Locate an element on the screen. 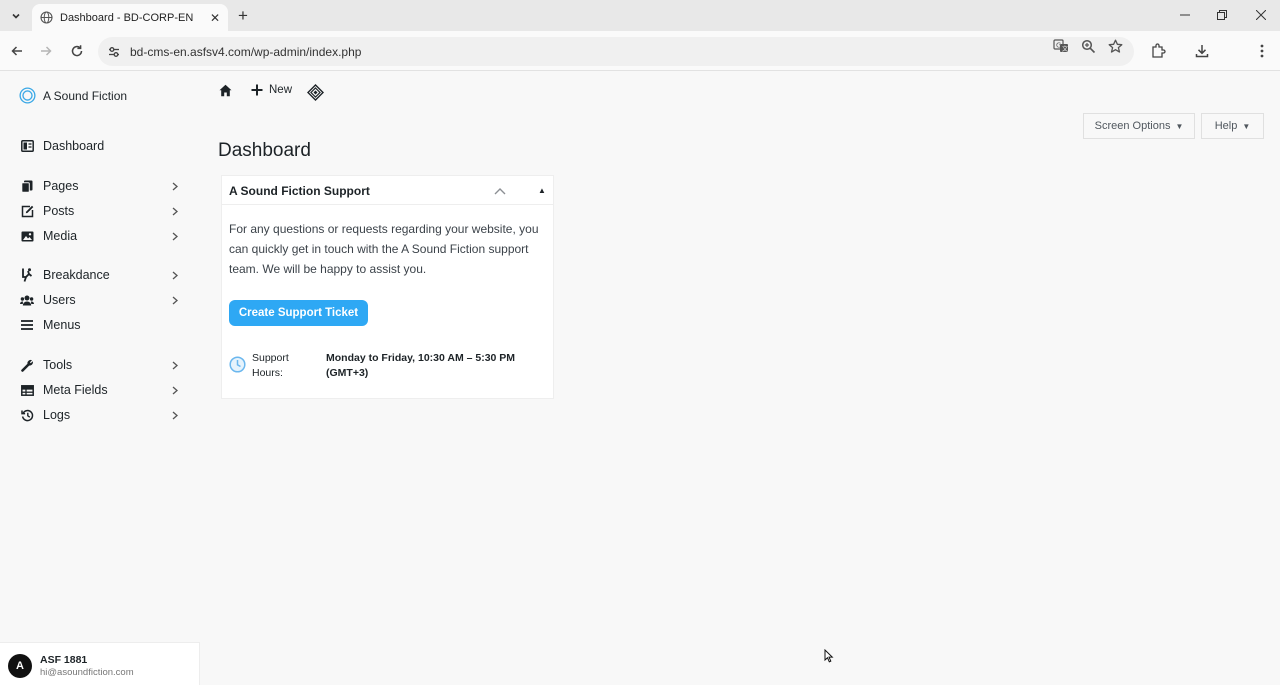  sidebar-item-label: Tools is located at coordinates (58, 365).